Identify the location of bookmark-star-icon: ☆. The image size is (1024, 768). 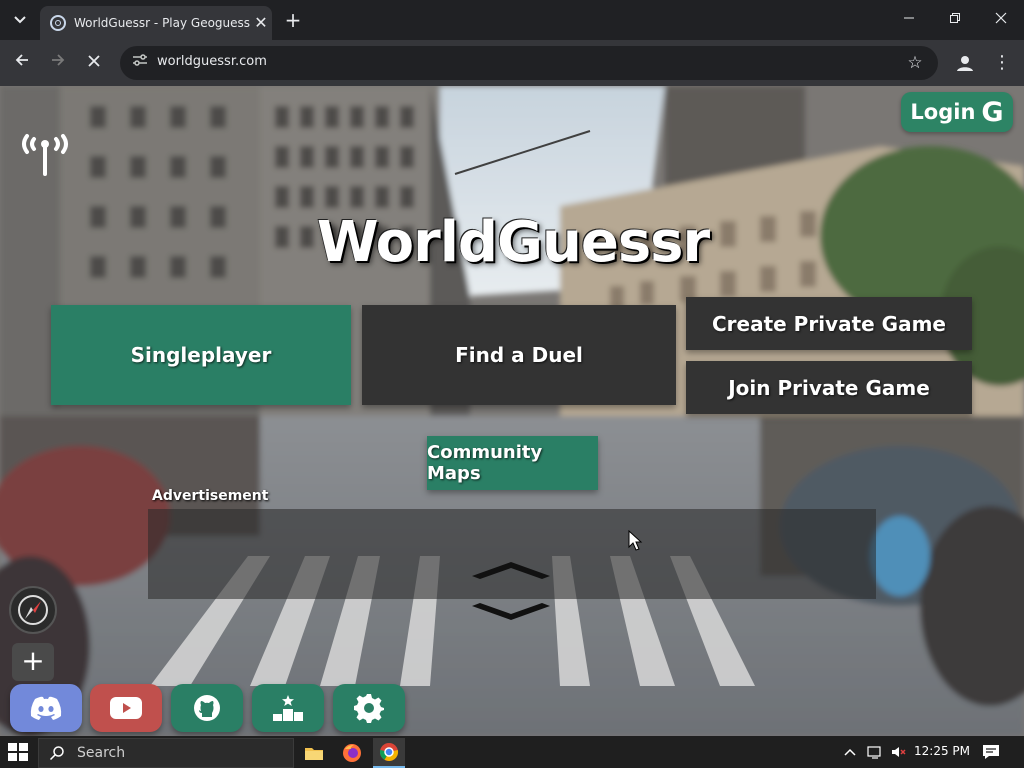
(915, 63).